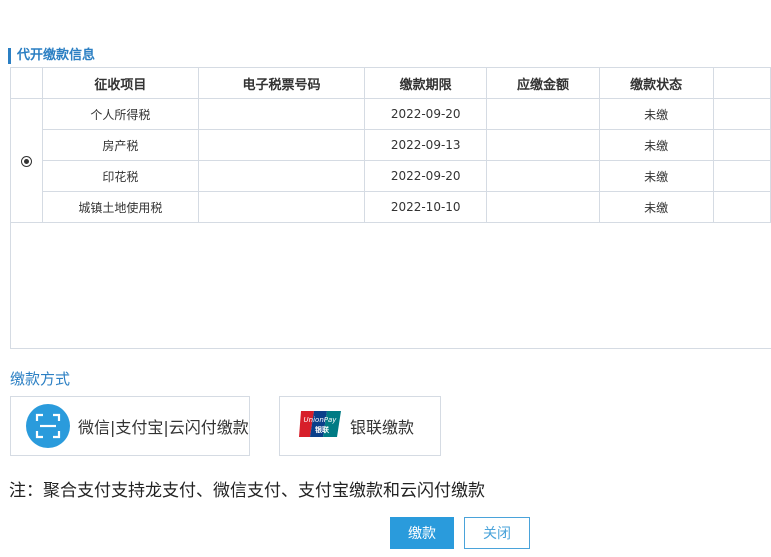 This screenshot has width=771, height=557. What do you see at coordinates (281, 83) in the screenshot?
I see `header-ticket-no: 电子税票号码` at bounding box center [281, 83].